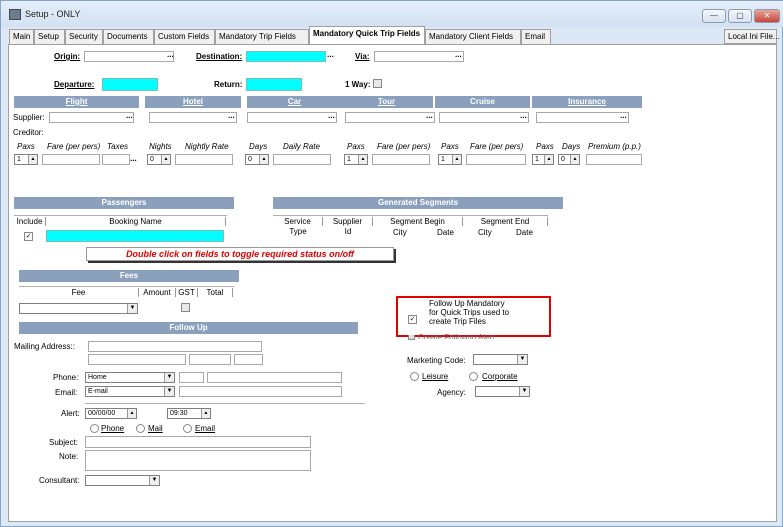 The image size is (783, 527). I want to click on tour-paxs-spinner: 1 ▲, so click(356, 159).